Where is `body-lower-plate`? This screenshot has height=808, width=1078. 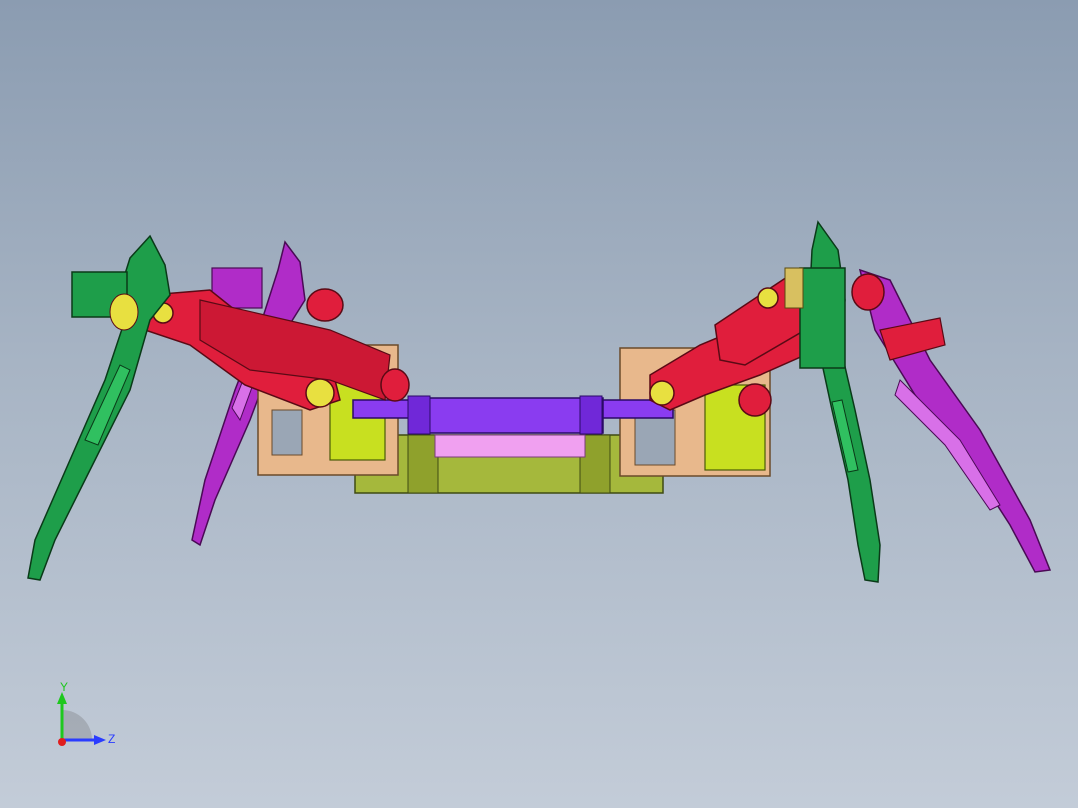
body-lower-plate is located at coordinates (509, 464).